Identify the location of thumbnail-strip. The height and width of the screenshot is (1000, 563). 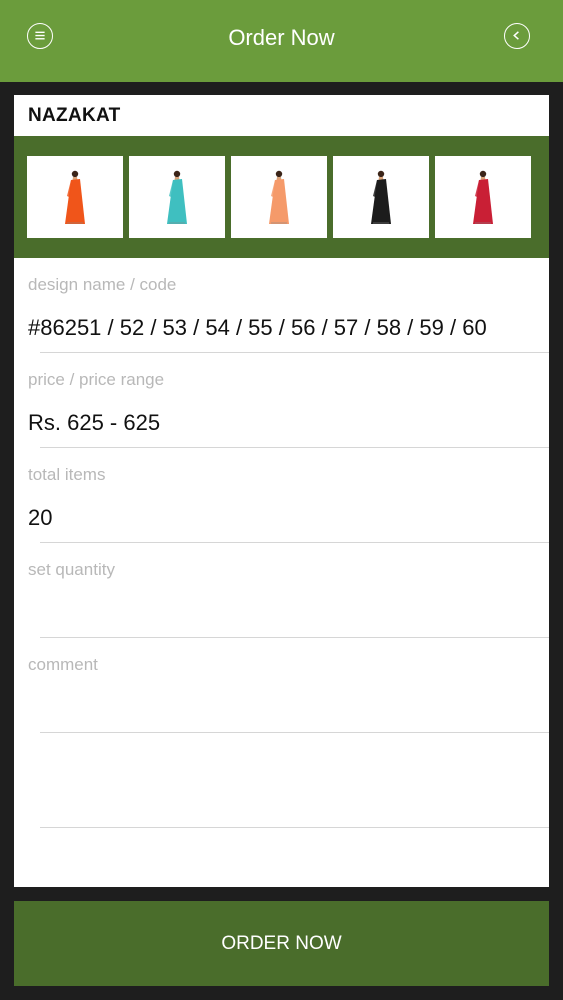
(281, 197).